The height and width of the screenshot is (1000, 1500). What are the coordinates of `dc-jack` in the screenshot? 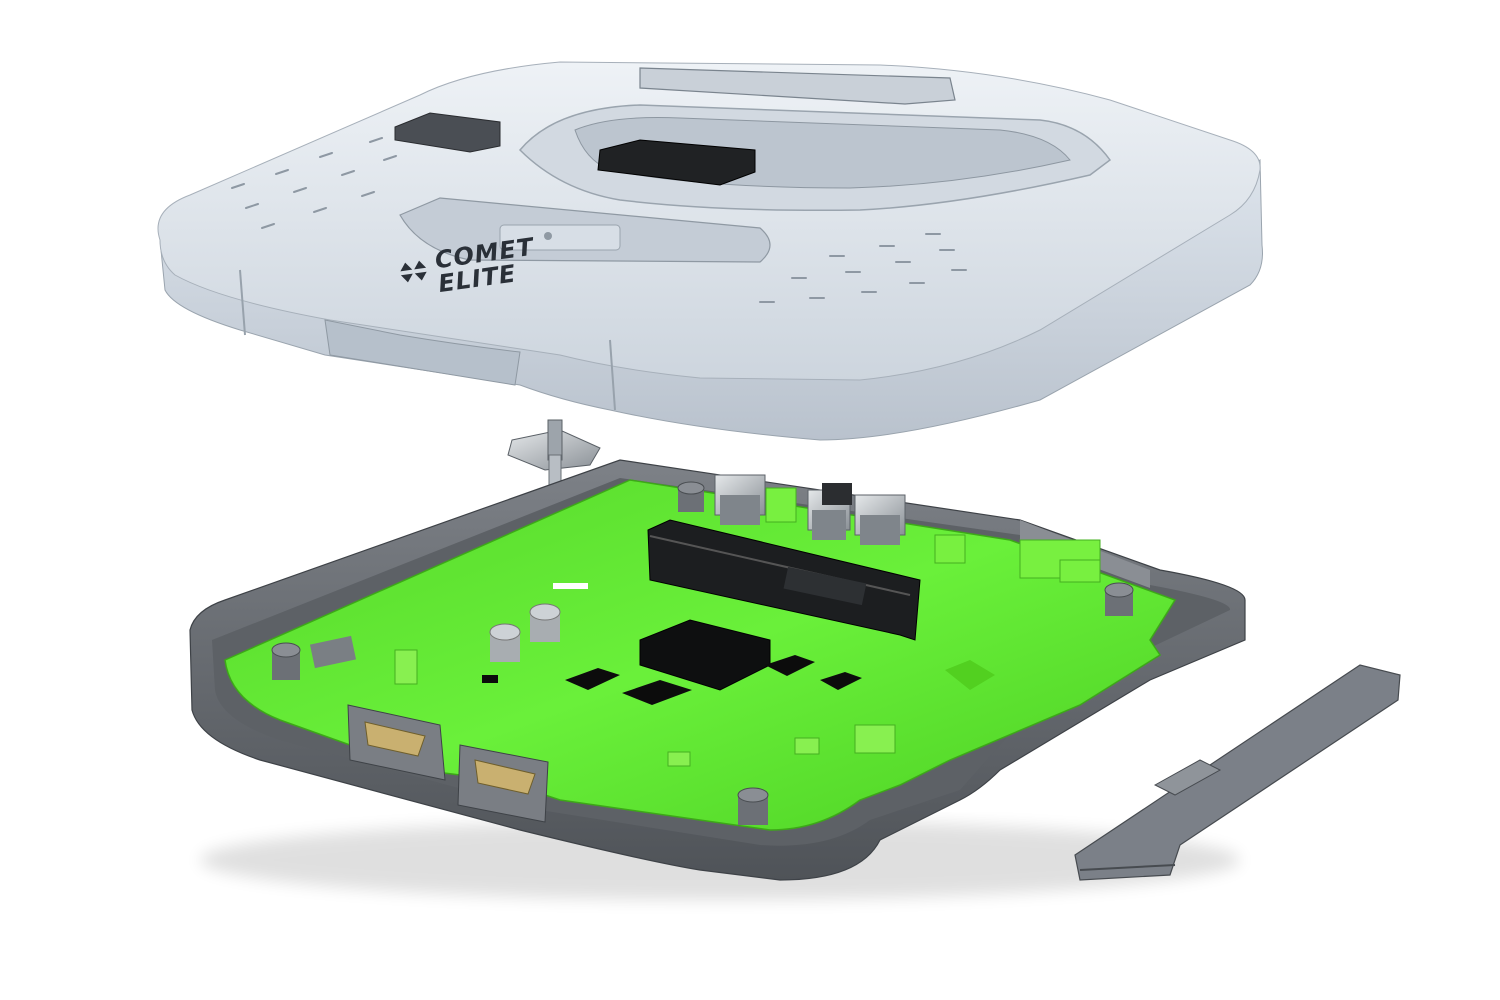 It's located at (837, 494).